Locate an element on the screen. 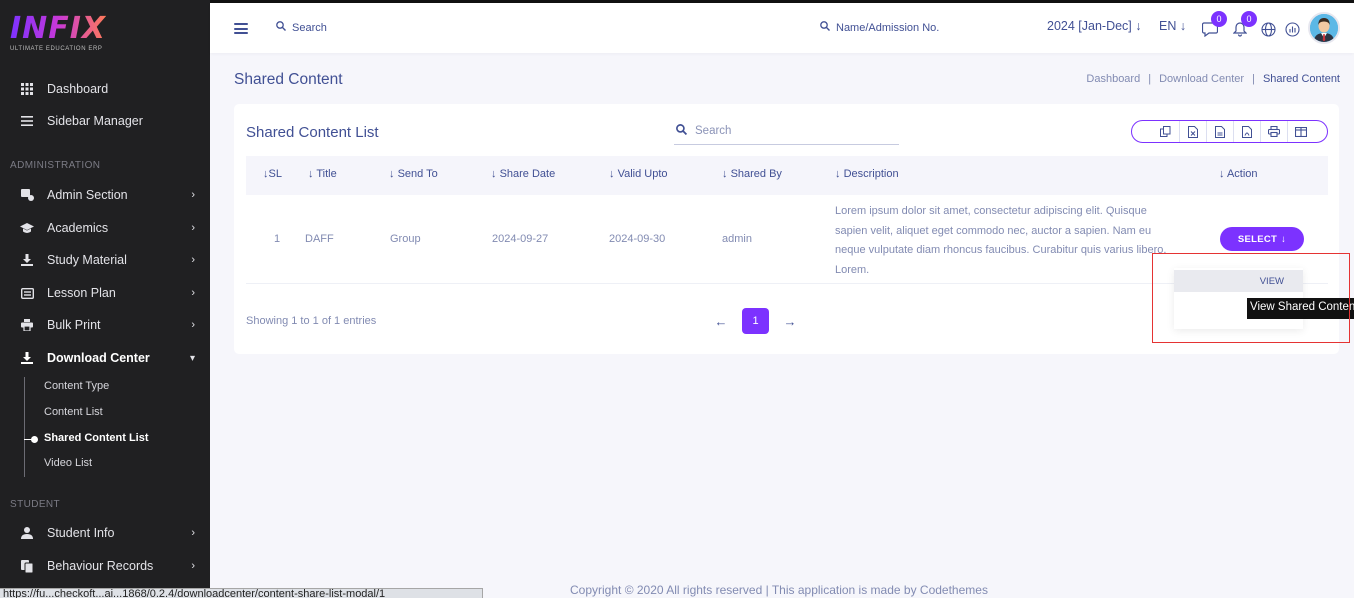 Image resolution: width=1354 pixels, height=598 pixels. sidebar-item-dashboard: Dashboard is located at coordinates (105, 89).